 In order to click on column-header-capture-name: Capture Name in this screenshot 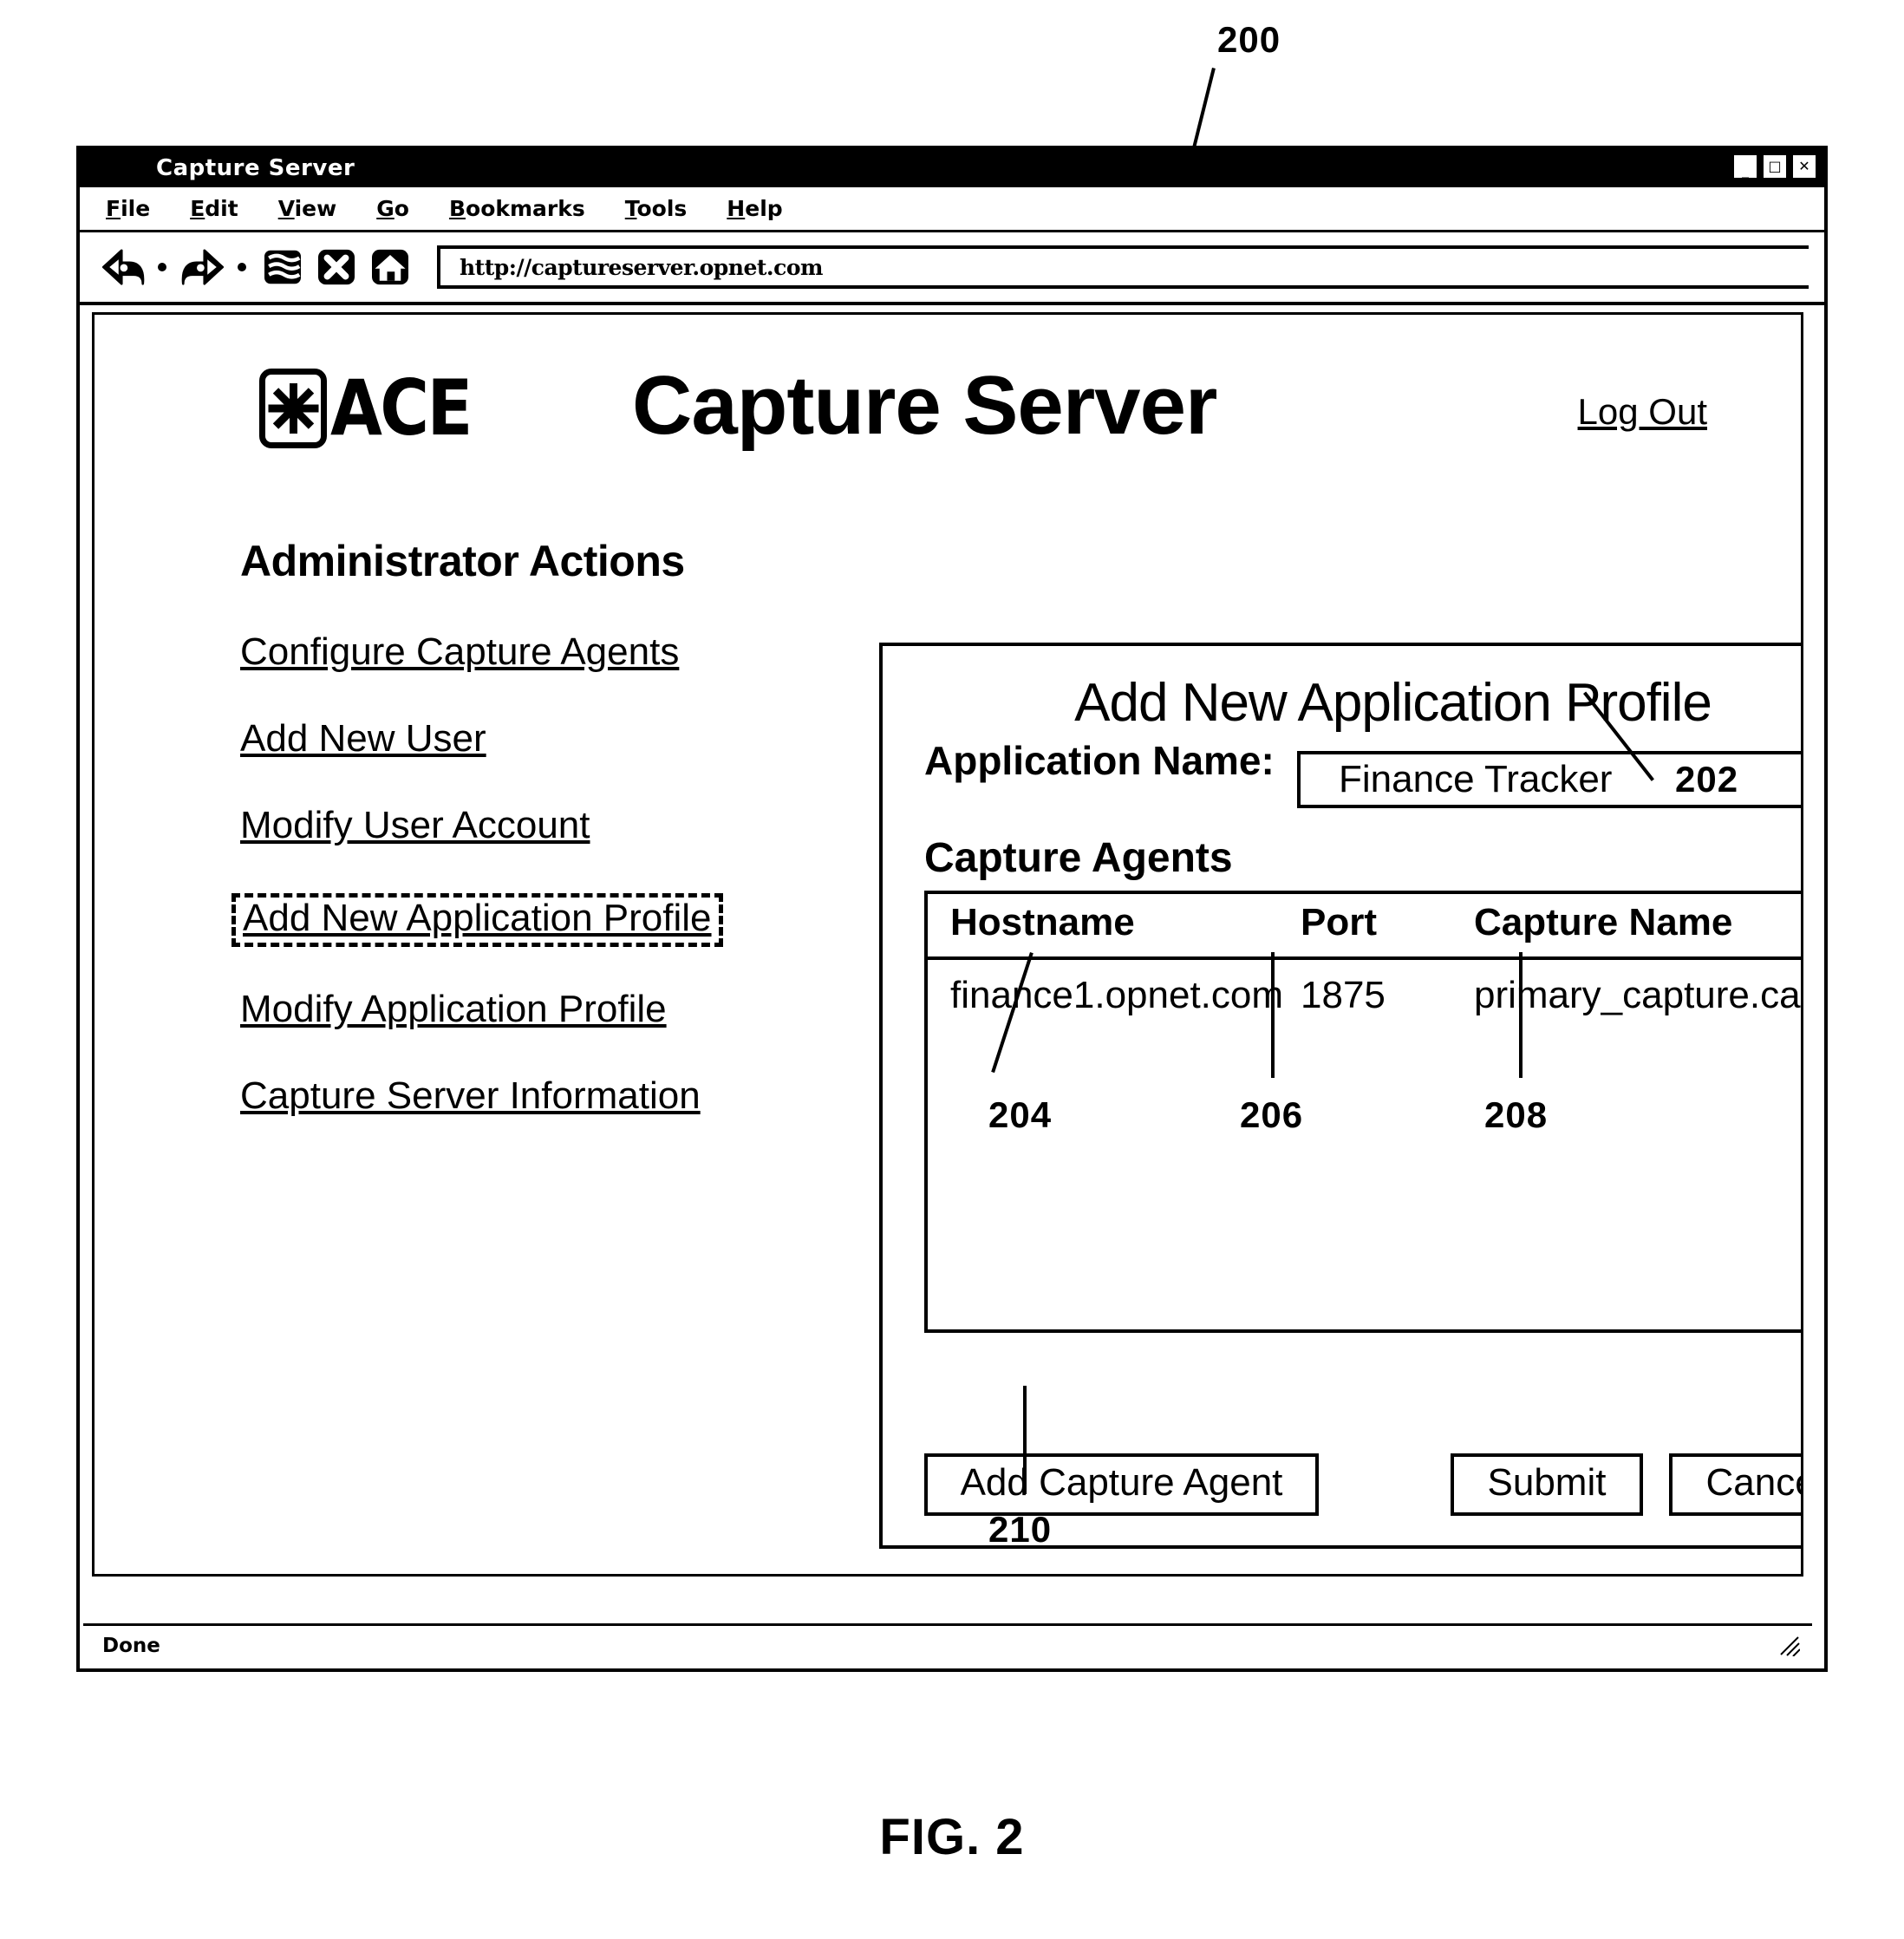, I will do `click(1637, 927)`.